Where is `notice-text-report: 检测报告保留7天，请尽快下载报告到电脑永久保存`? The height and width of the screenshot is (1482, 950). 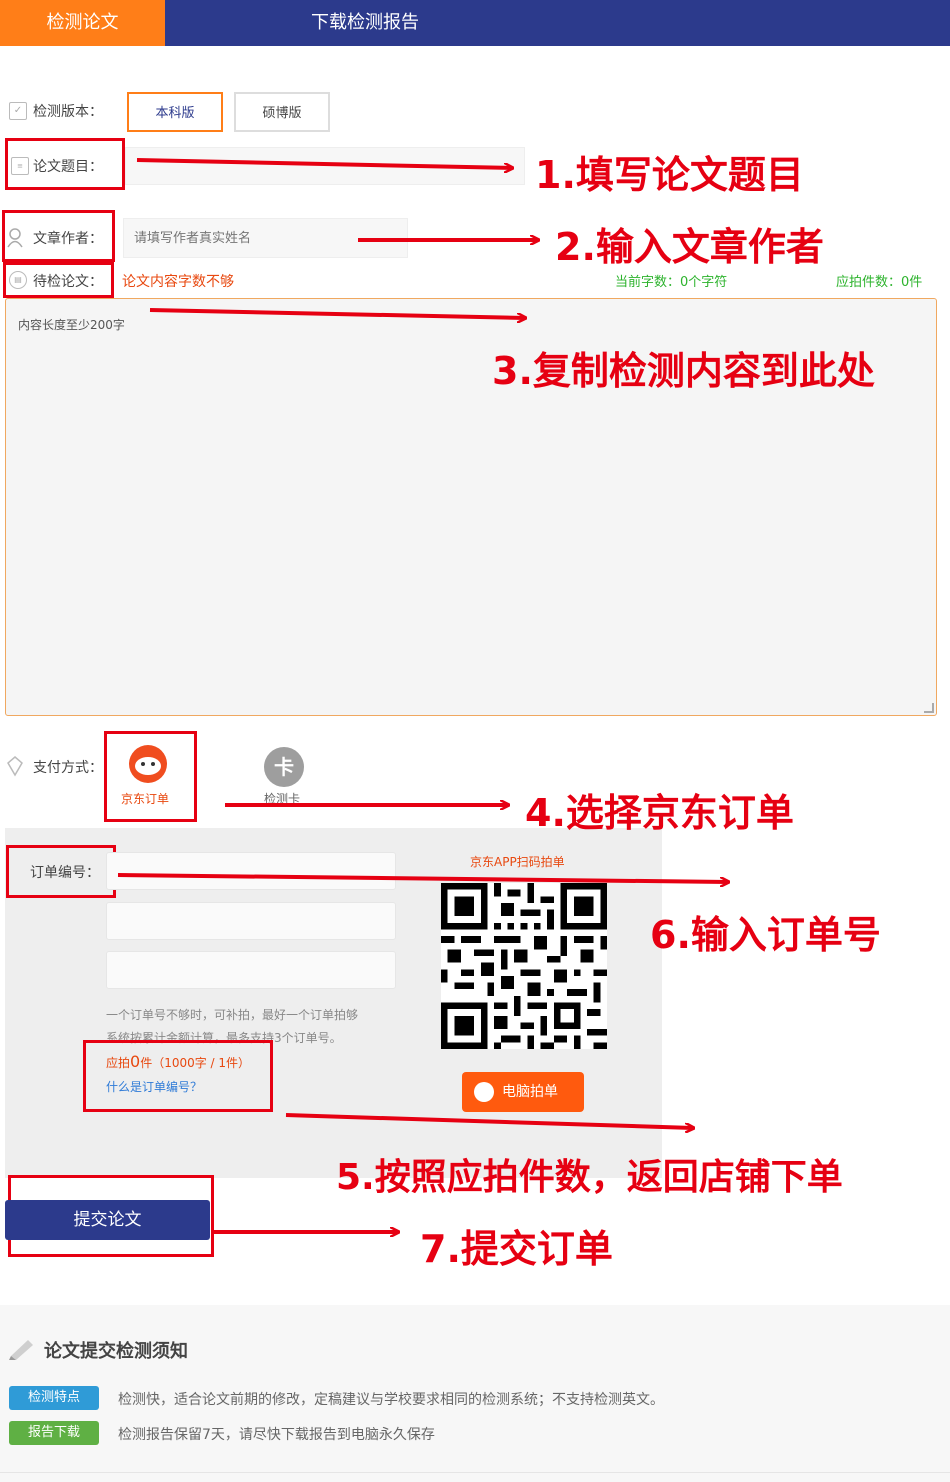 notice-text-report: 检测报告保留7天，请尽快下载报告到电脑永久保存 is located at coordinates (276, 1435).